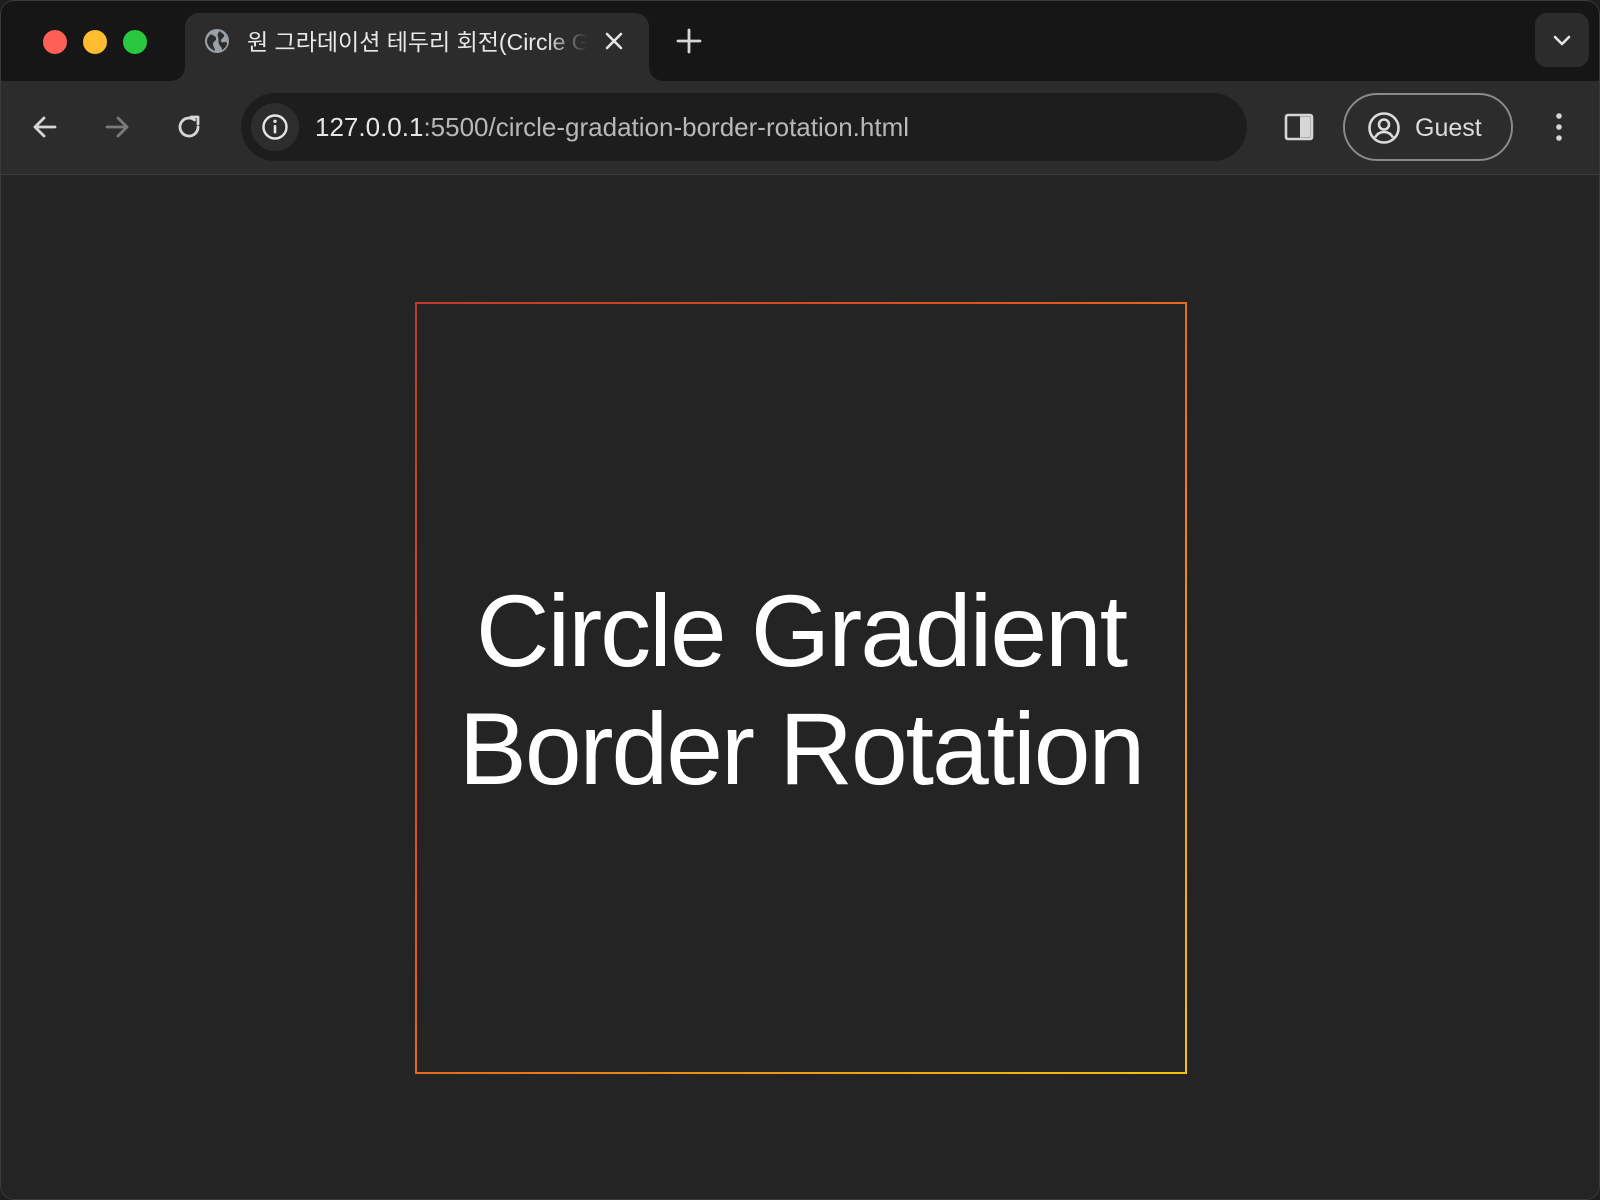 The width and height of the screenshot is (1600, 1200). Describe the element at coordinates (801, 631) in the screenshot. I see `headline-line-1: Circle Gradient` at that location.